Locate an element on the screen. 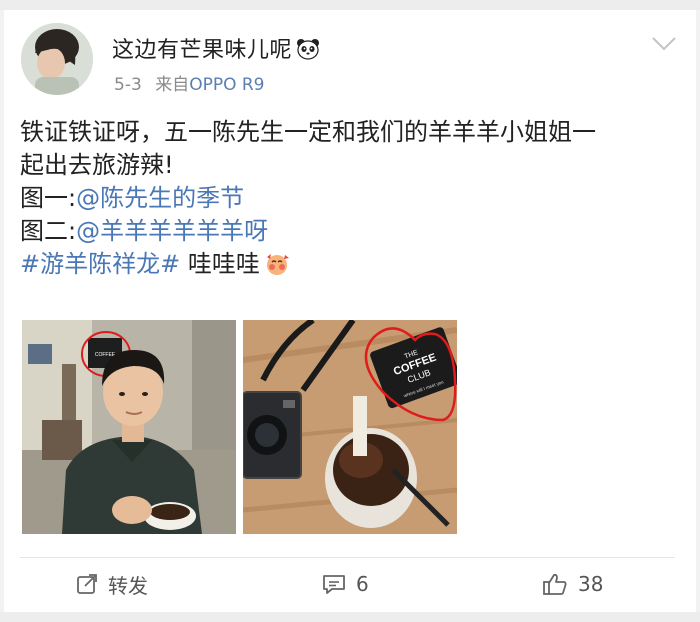 The width and height of the screenshot is (700, 622). like-count: 38 is located at coordinates (591, 584).